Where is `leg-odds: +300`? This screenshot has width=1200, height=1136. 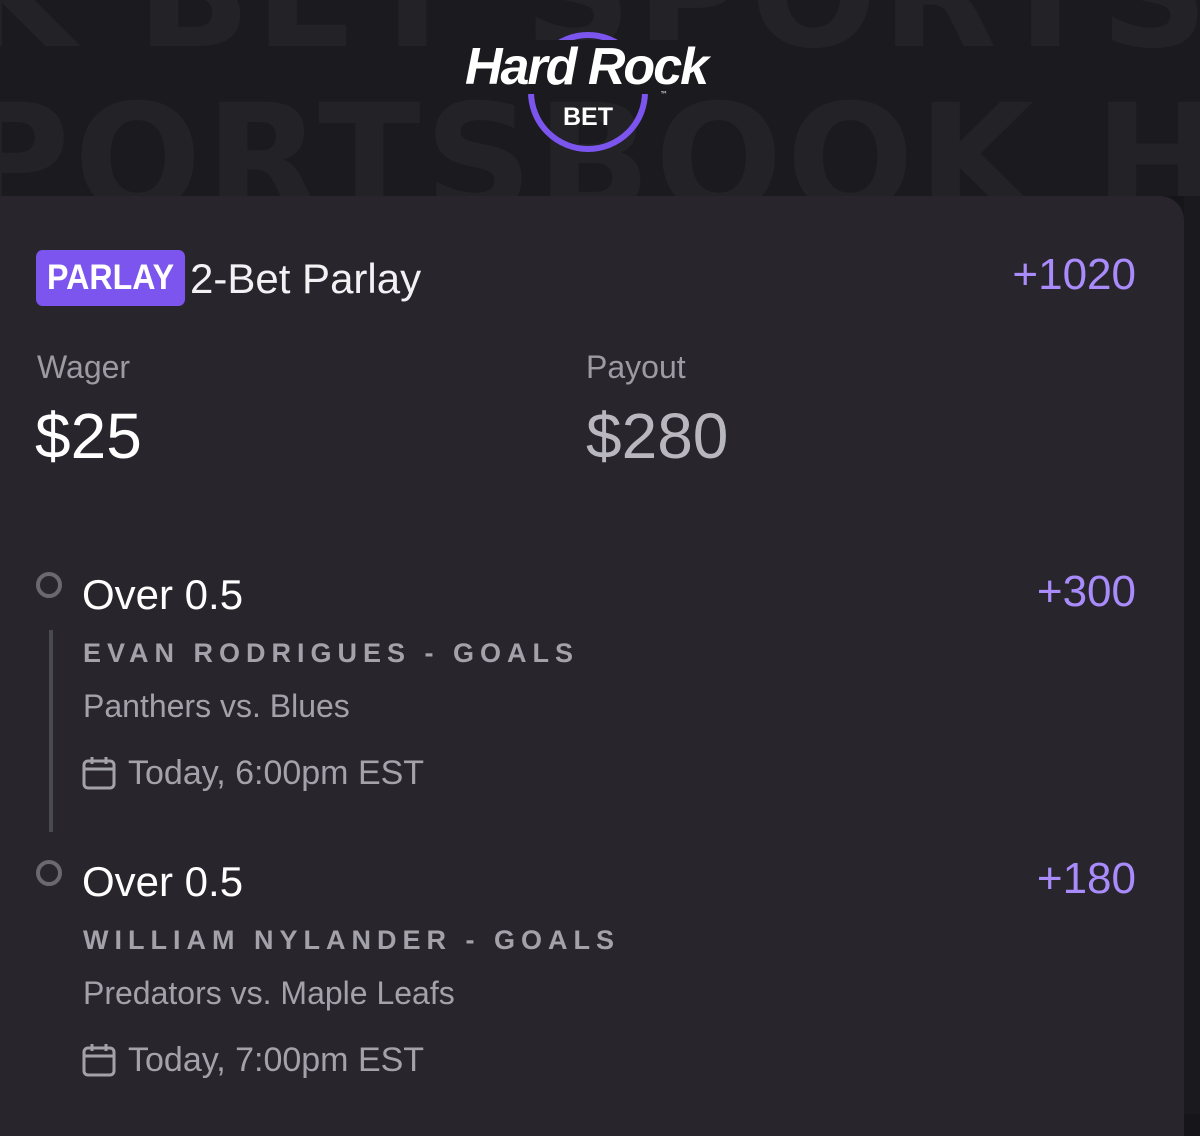
leg-odds: +300 is located at coordinates (1086, 591).